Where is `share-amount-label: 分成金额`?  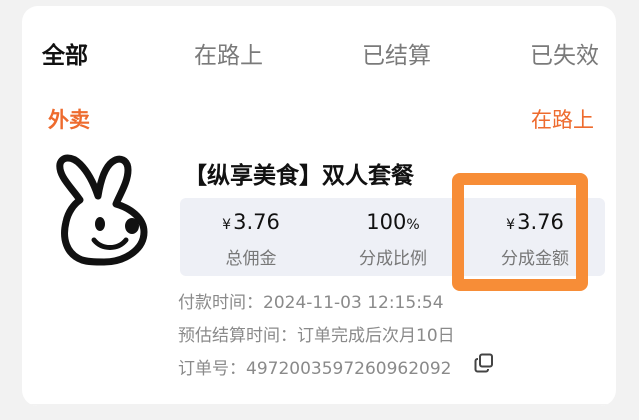 share-amount-label: 分成金额 is located at coordinates (535, 259).